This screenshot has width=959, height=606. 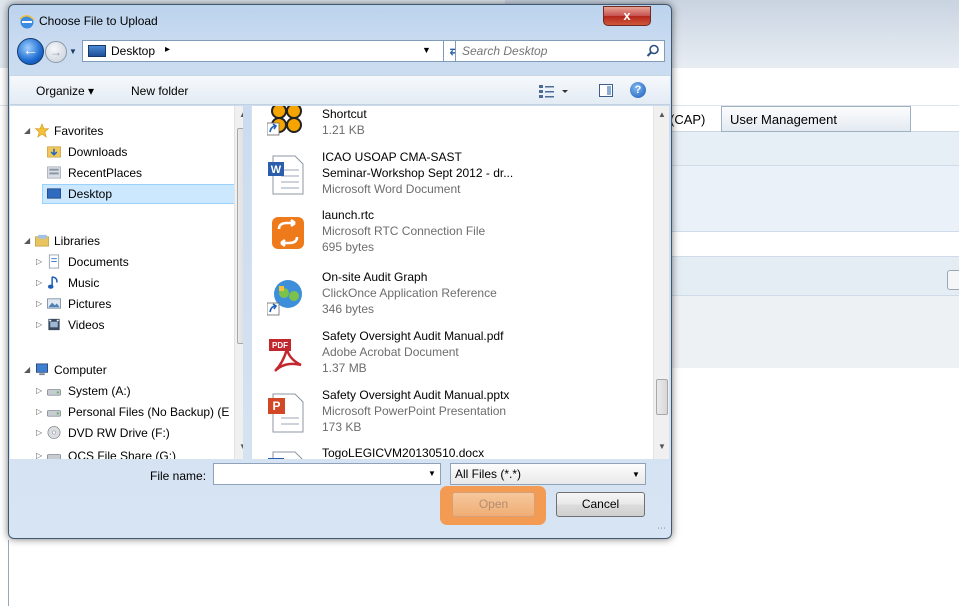 What do you see at coordinates (493, 504) in the screenshot?
I see `open-button: Open` at bounding box center [493, 504].